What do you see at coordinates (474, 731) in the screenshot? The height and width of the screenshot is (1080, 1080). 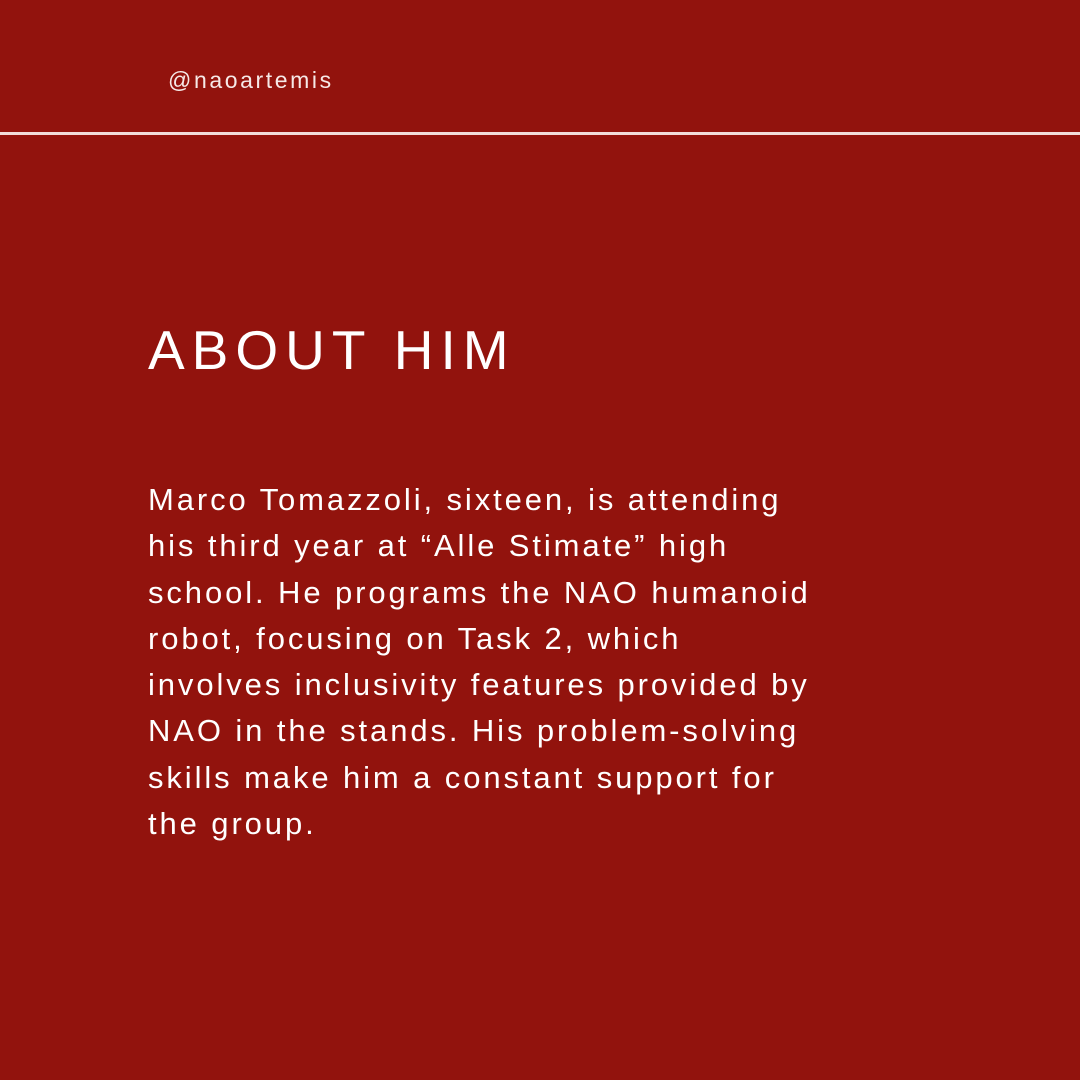 I see `bio-line: NAO in the stands. His problem-solving` at bounding box center [474, 731].